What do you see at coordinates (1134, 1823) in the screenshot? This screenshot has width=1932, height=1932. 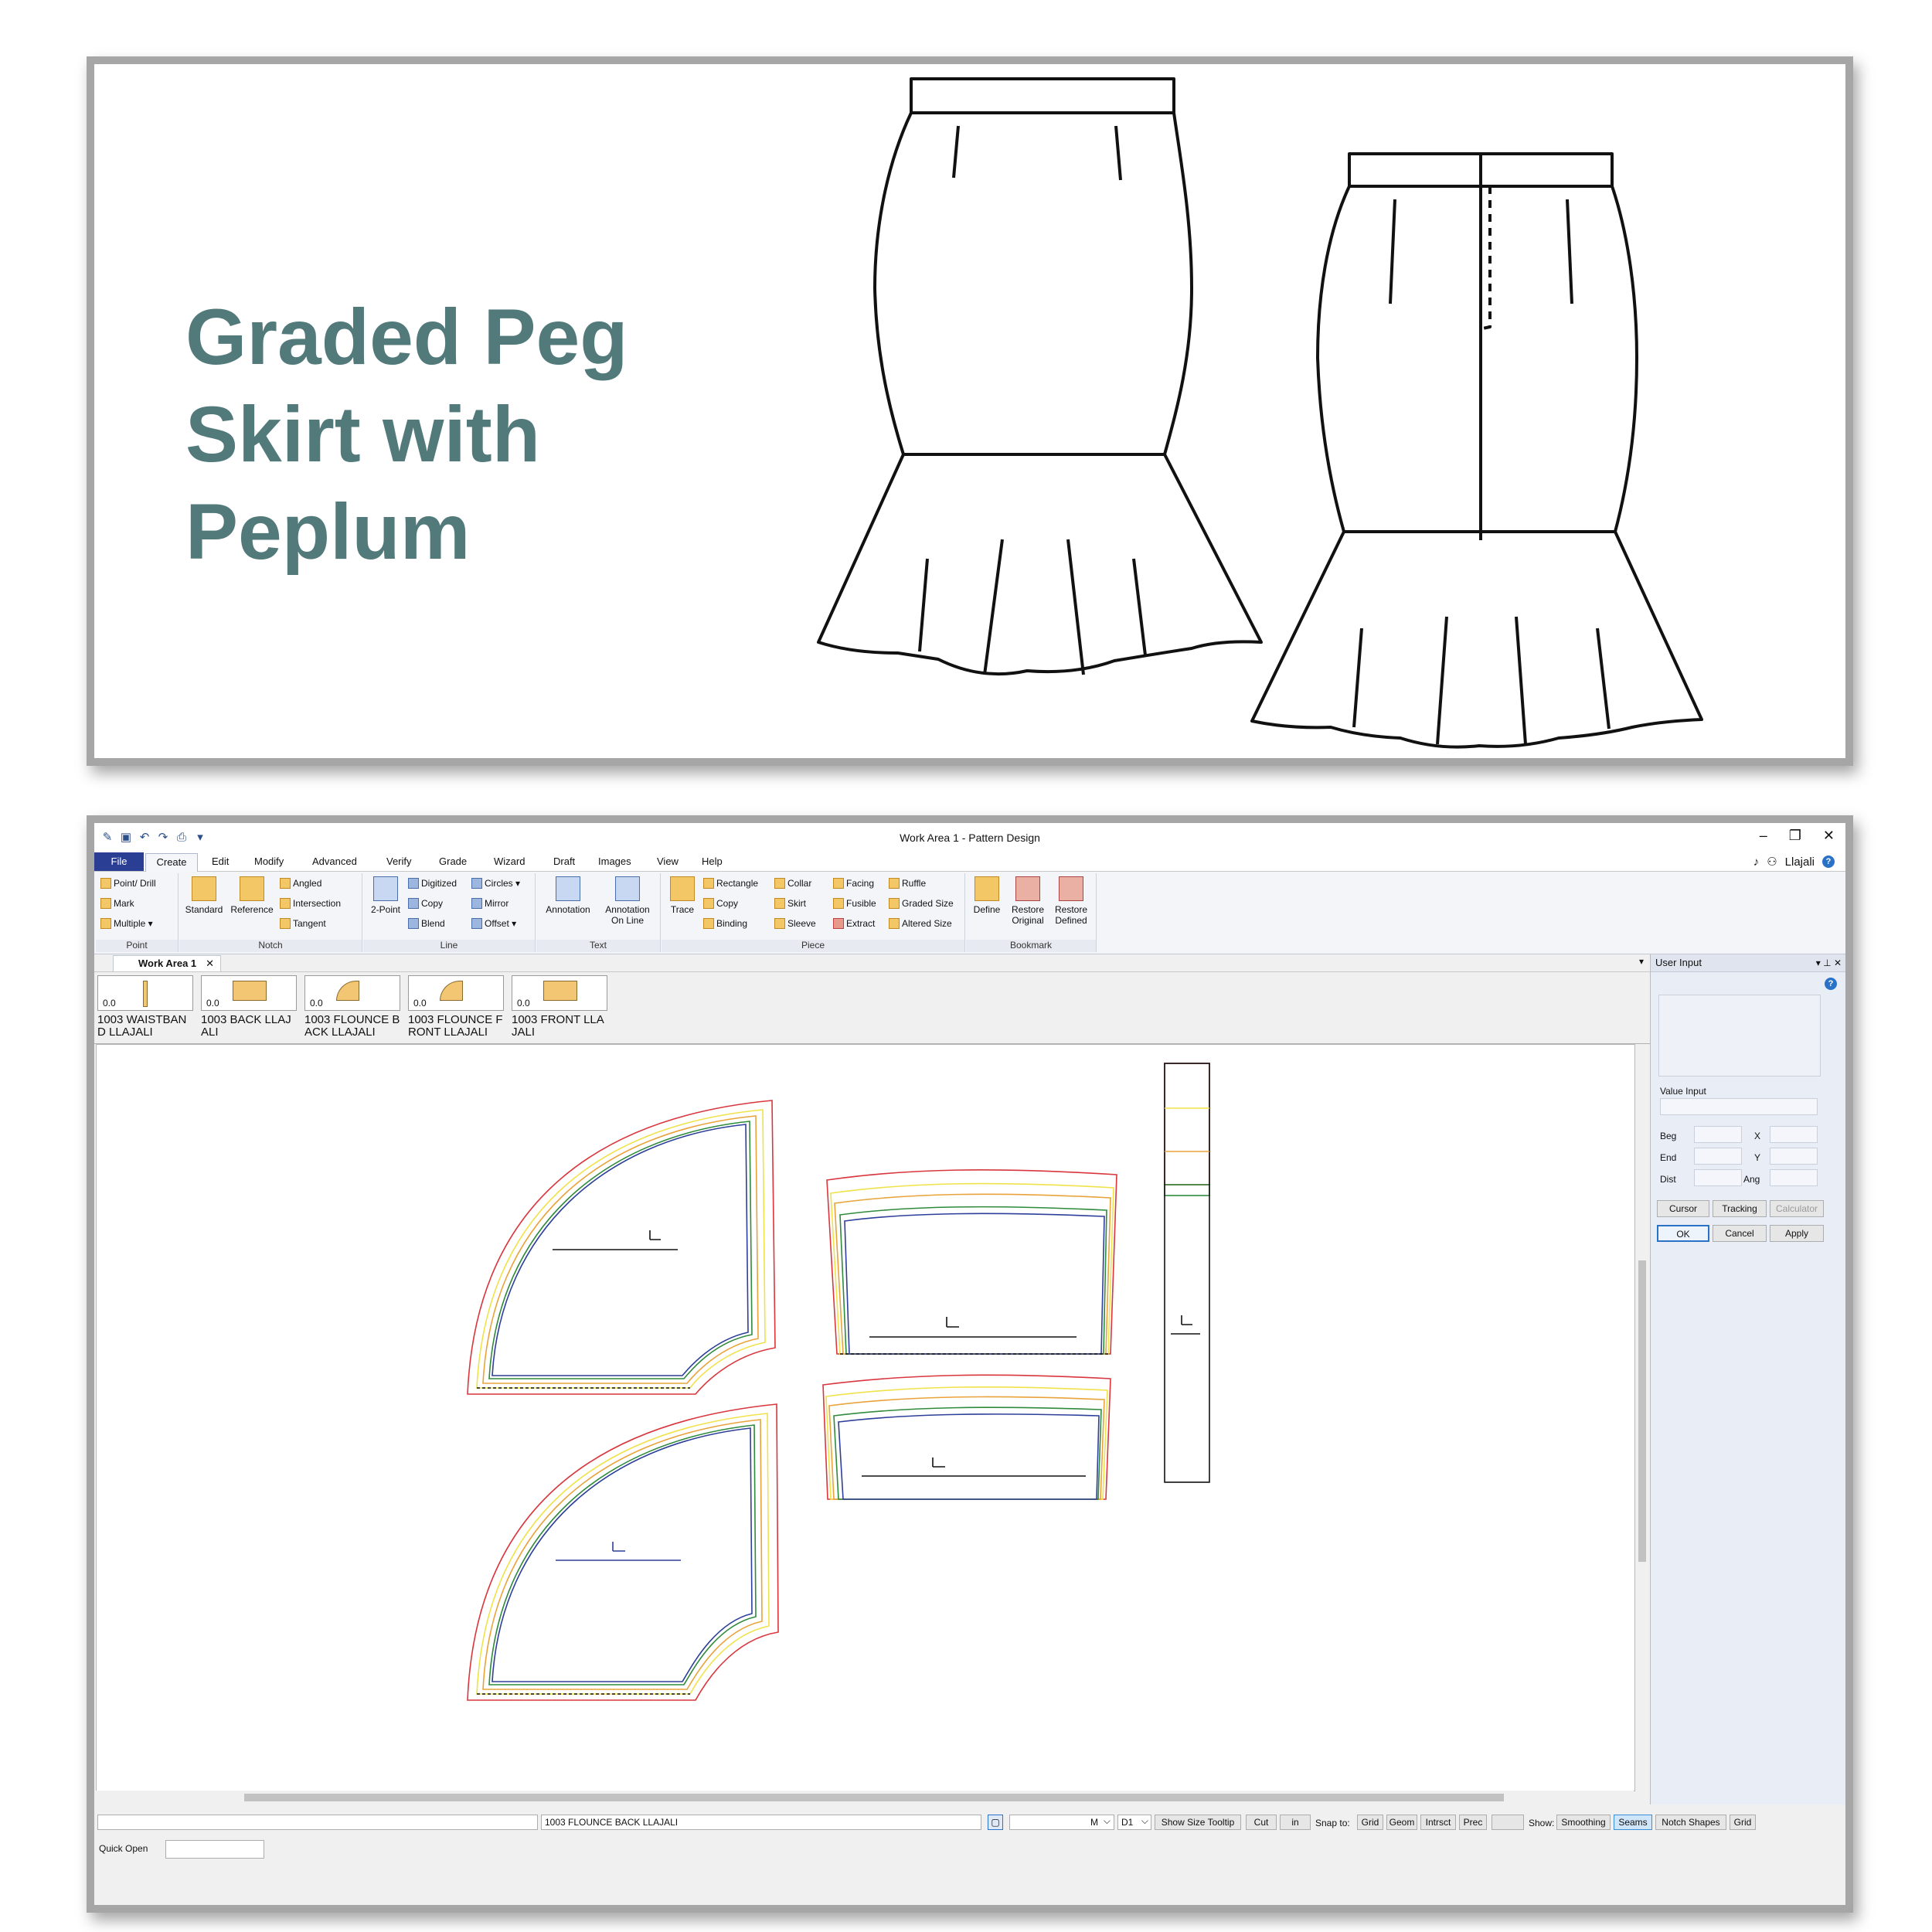 I see `d1-select: D1 ⌵` at bounding box center [1134, 1823].